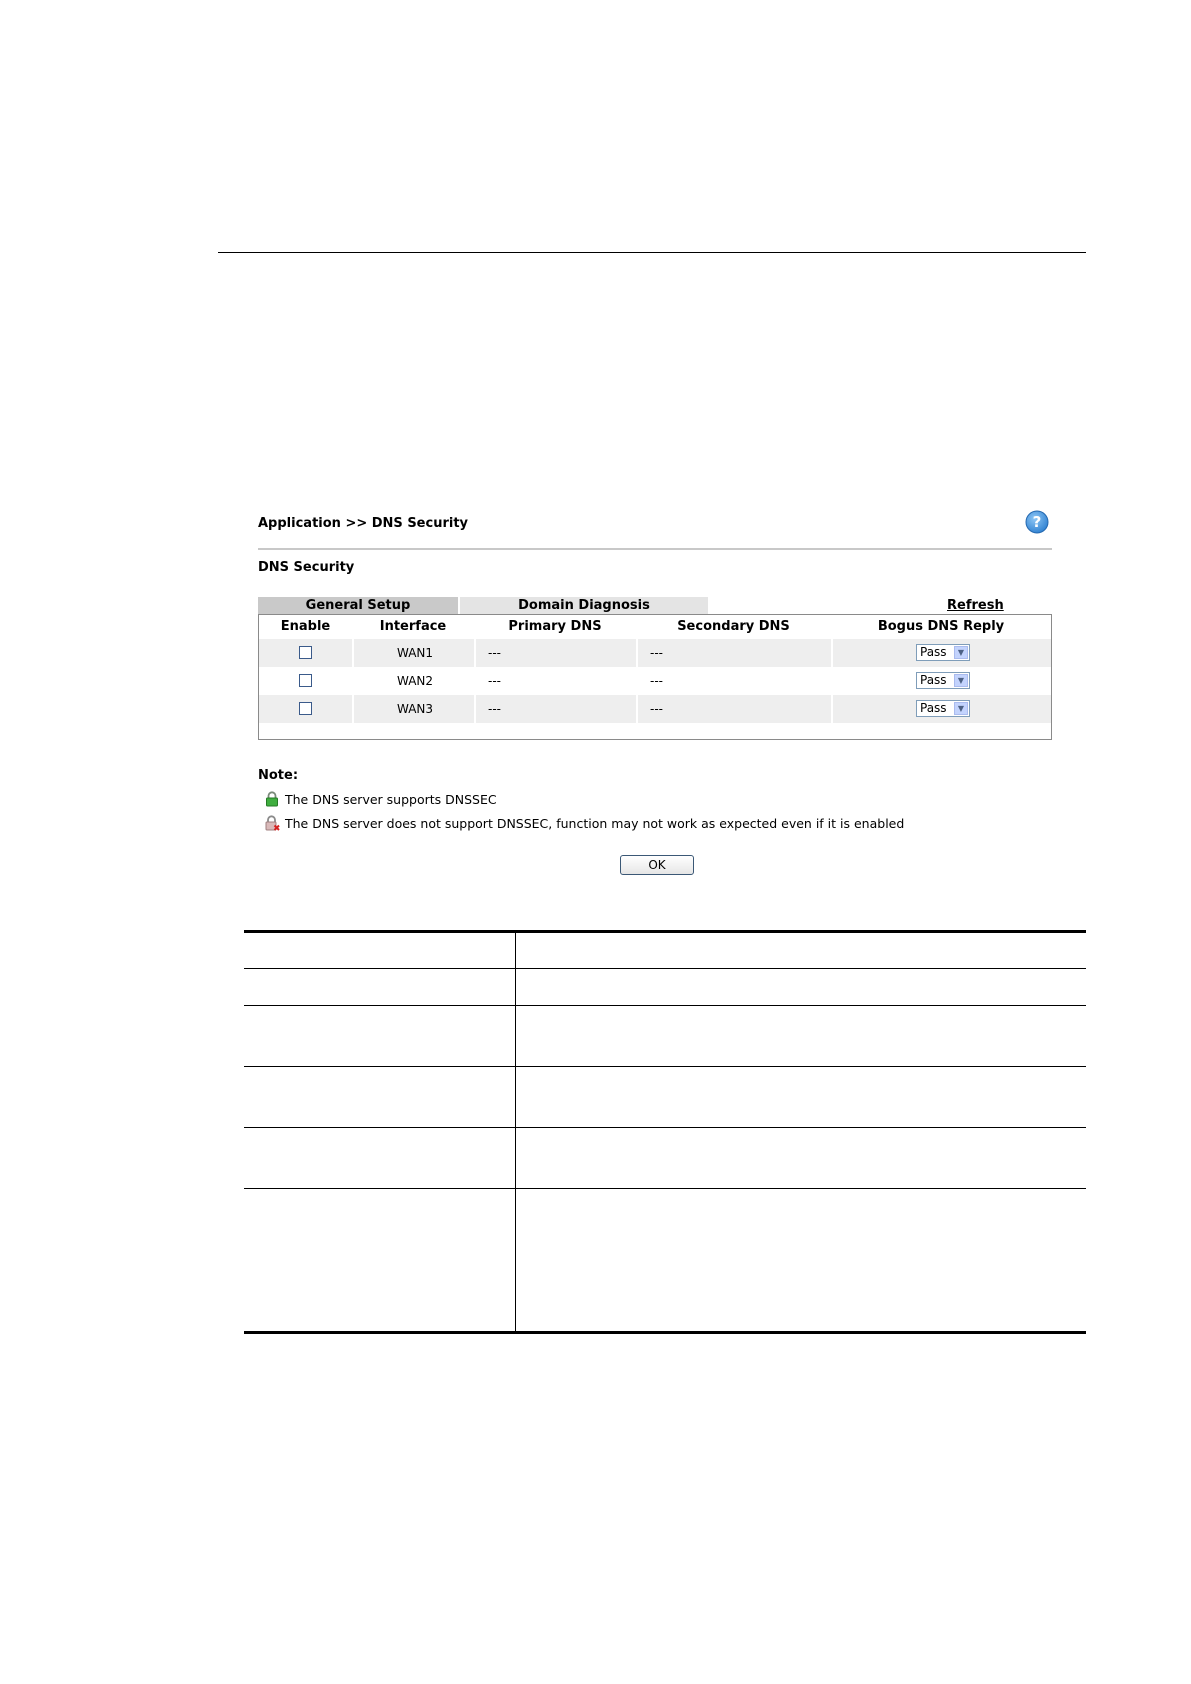 This screenshot has height=1684, width=1191. I want to click on bogus-dns-reply-select-wan3: Pass ▼, so click(943, 708).